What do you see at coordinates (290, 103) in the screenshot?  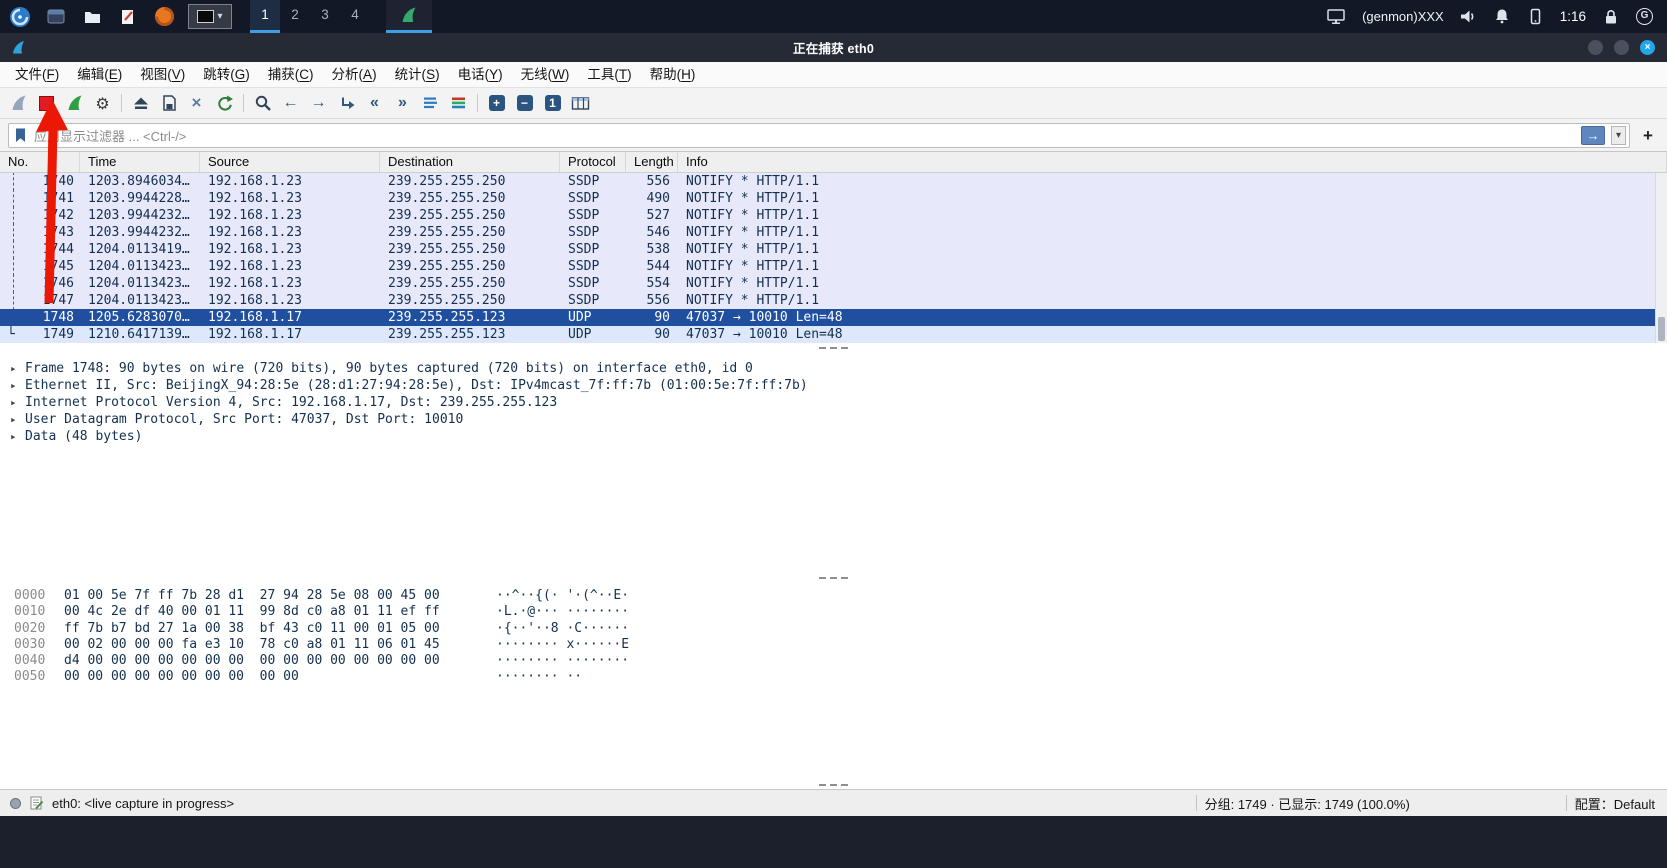 I see `previous-packet-button: ←` at bounding box center [290, 103].